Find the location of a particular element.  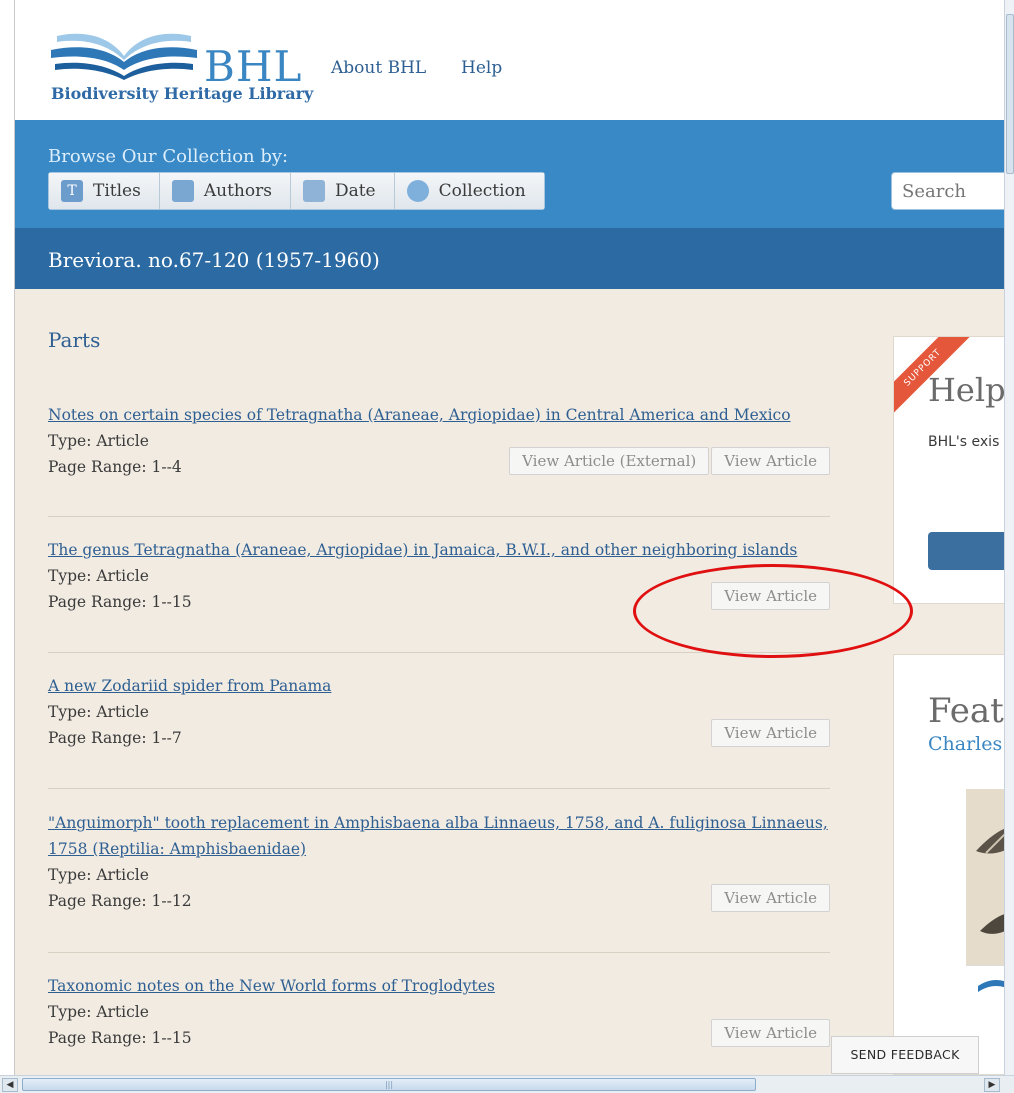

featured-heading: Featu is located at coordinates (966, 711).